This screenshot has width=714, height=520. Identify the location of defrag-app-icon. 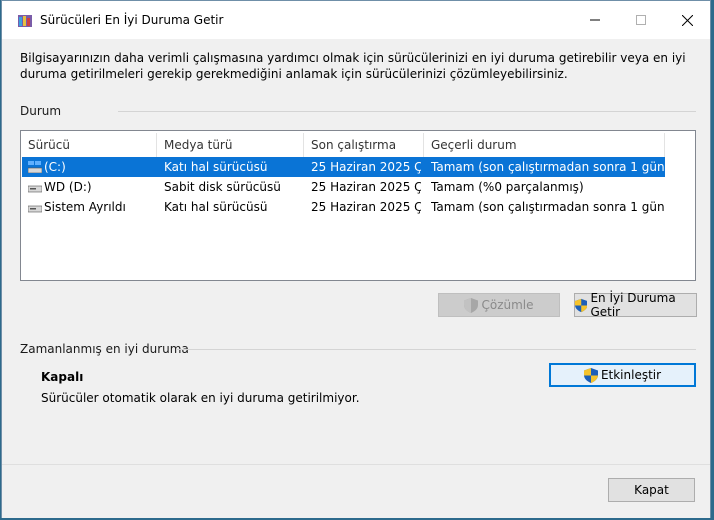
(25, 21).